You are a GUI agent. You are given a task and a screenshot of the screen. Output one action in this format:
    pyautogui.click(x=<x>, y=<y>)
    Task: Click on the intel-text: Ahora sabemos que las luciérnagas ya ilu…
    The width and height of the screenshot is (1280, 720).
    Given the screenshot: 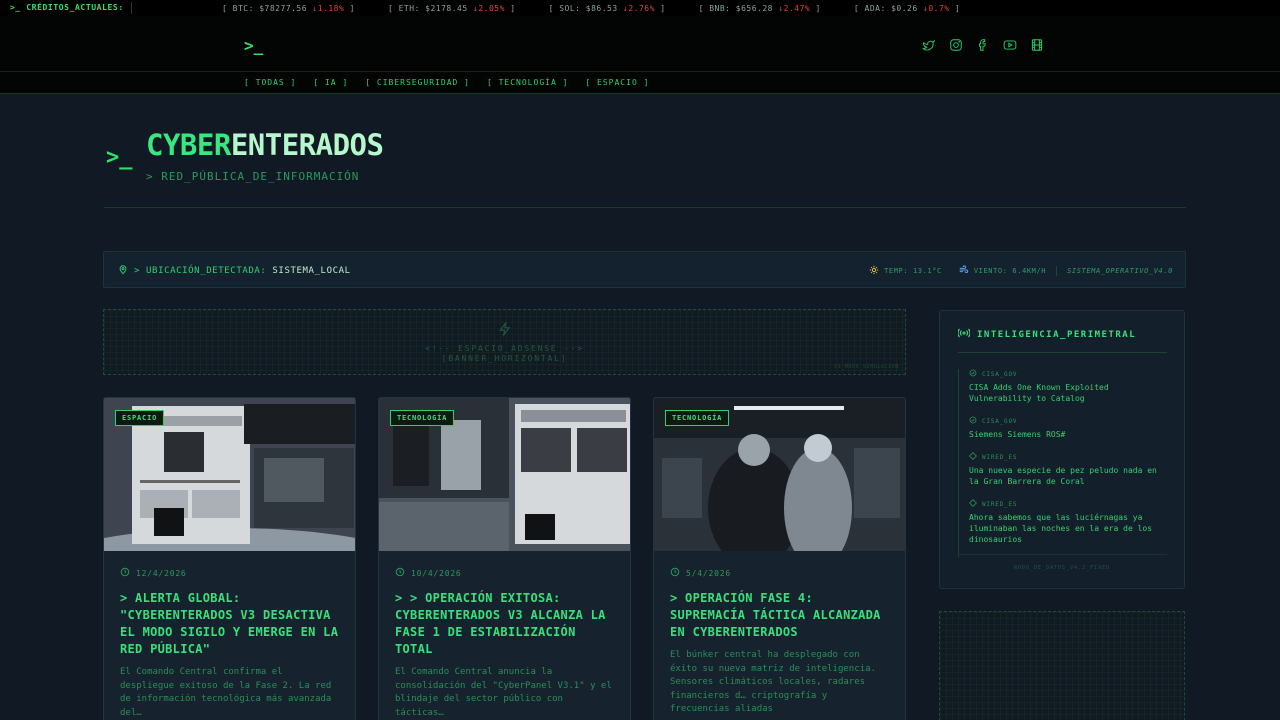 What is the action you would take?
    pyautogui.click(x=1068, y=528)
    